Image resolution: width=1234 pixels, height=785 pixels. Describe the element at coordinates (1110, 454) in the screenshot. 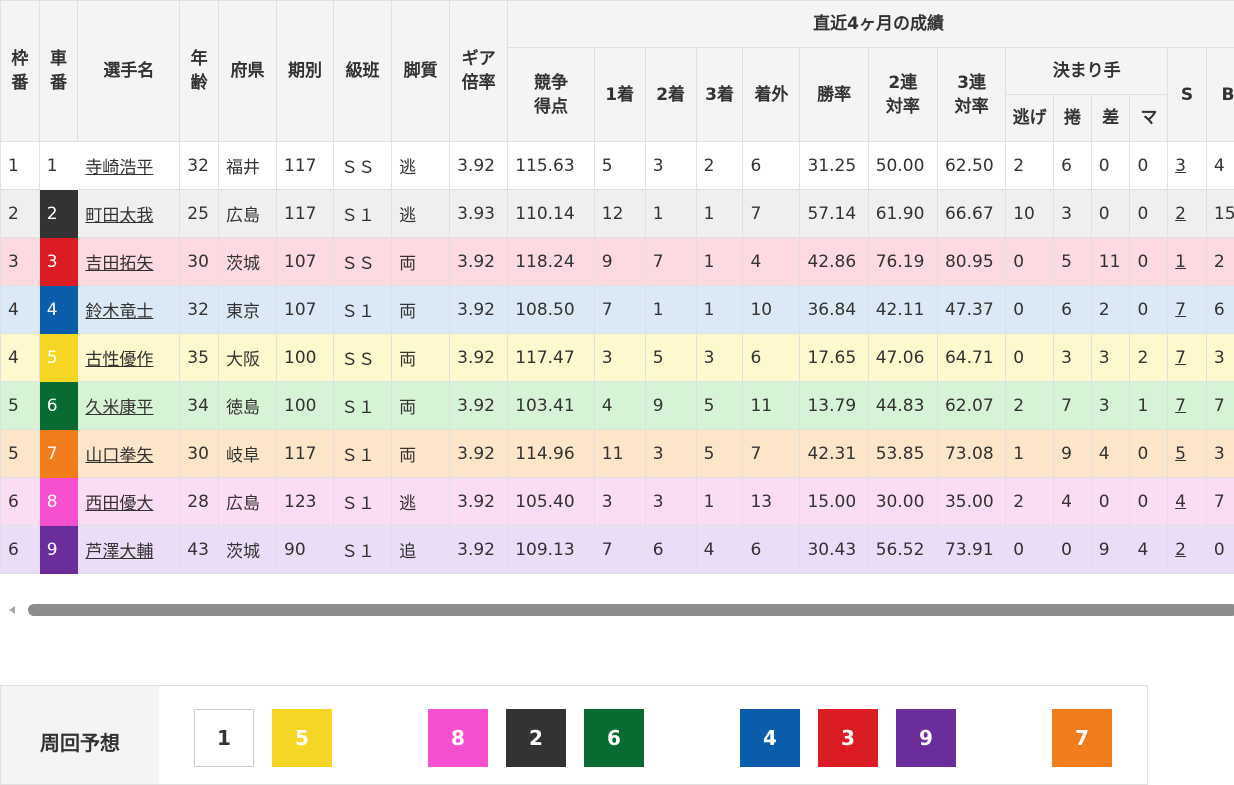

I see `cell-sashi: 4` at that location.